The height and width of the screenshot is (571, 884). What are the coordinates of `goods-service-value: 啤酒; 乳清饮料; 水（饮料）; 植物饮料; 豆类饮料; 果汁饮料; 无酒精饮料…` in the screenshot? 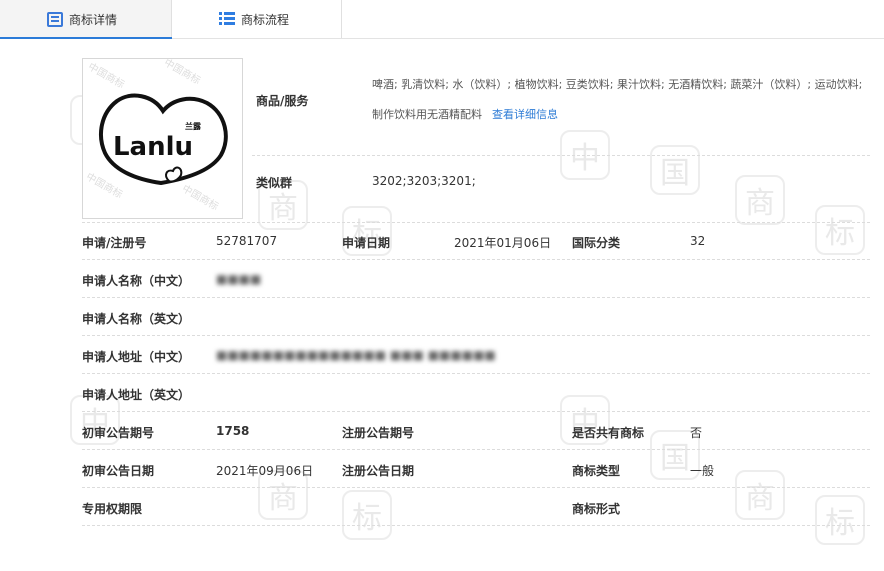 It's located at (622, 100).